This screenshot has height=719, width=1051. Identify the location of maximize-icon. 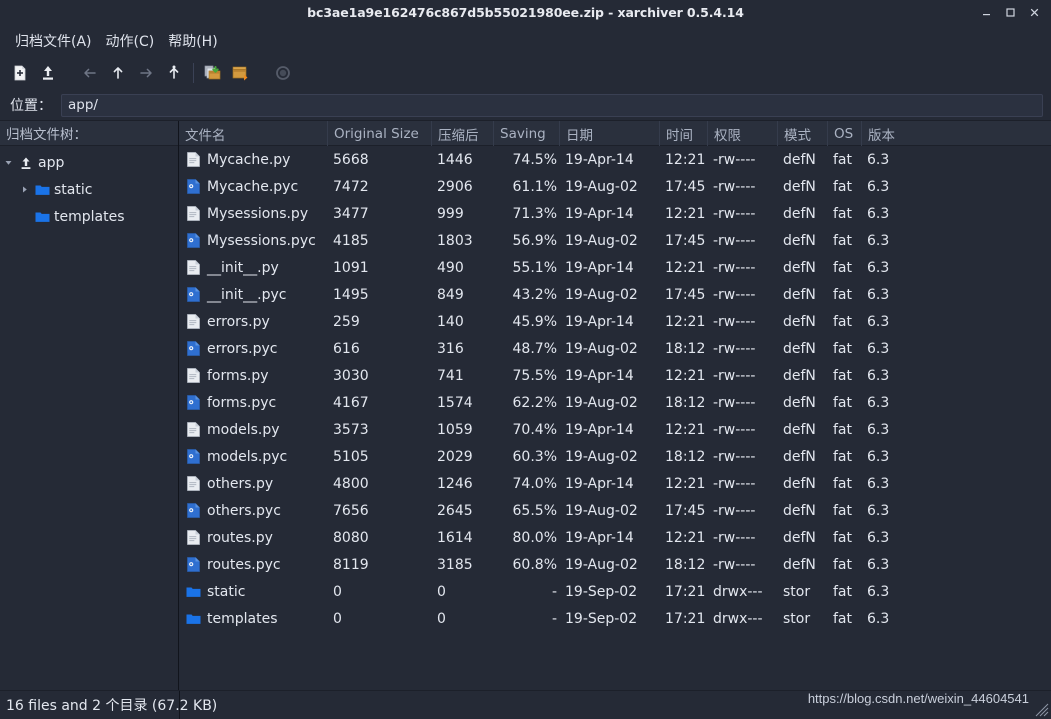
(1010, 12).